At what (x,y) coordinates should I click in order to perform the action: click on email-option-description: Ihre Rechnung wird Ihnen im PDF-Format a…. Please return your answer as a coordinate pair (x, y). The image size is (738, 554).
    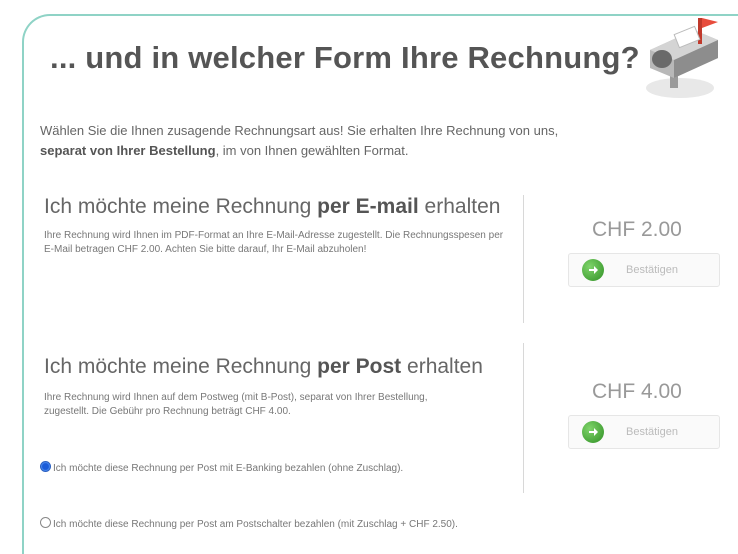
    Looking at the image, I should click on (274, 242).